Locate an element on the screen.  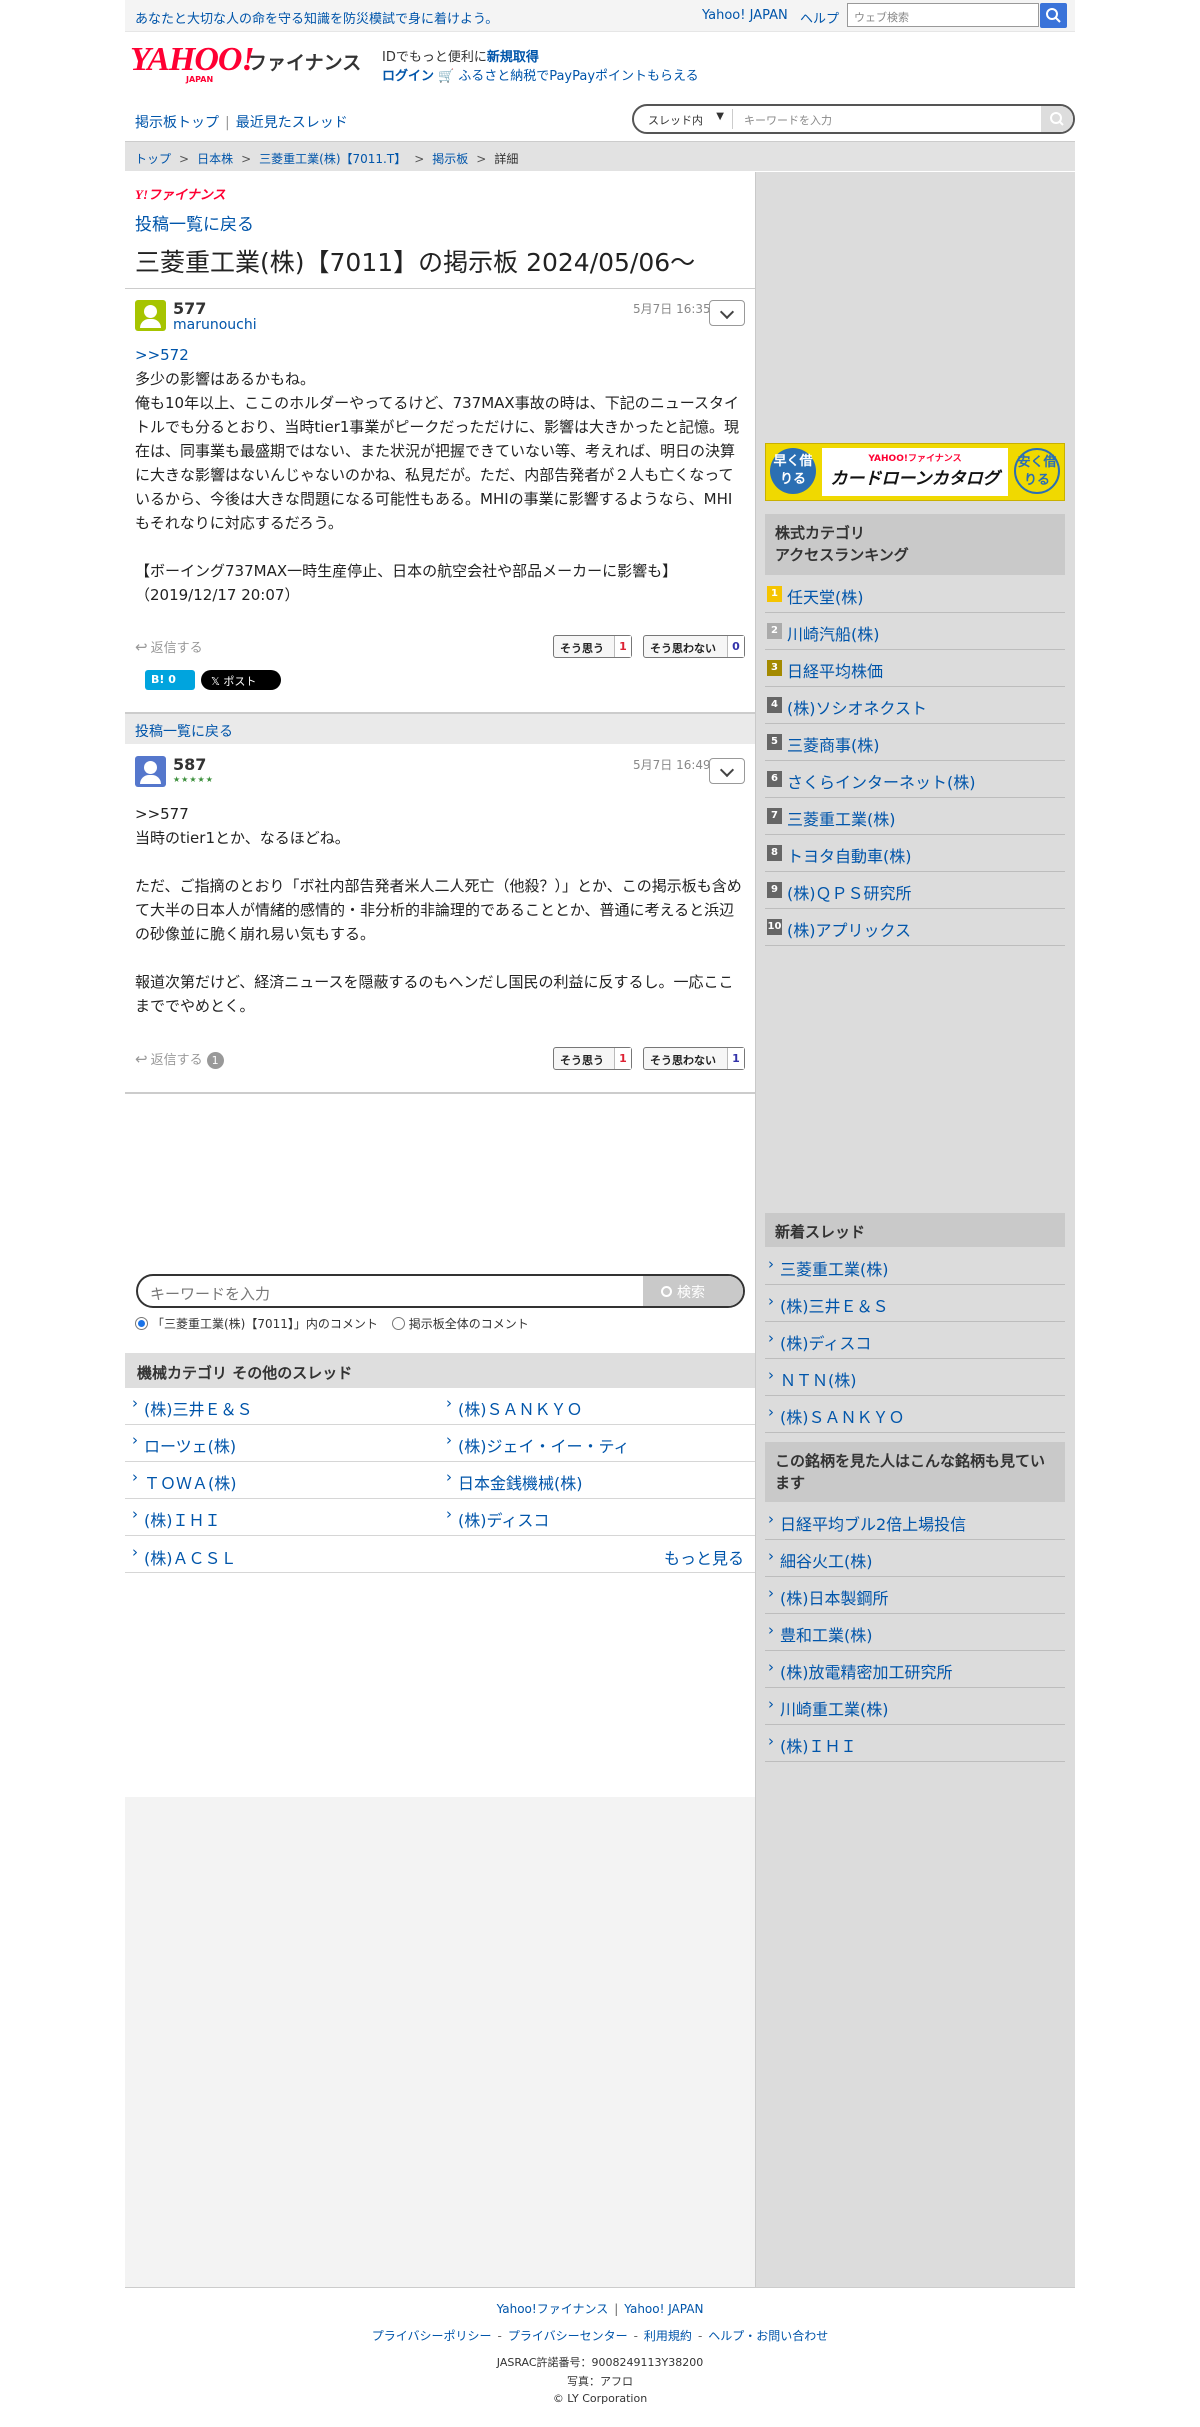
web-search-button is located at coordinates (1053, 15).